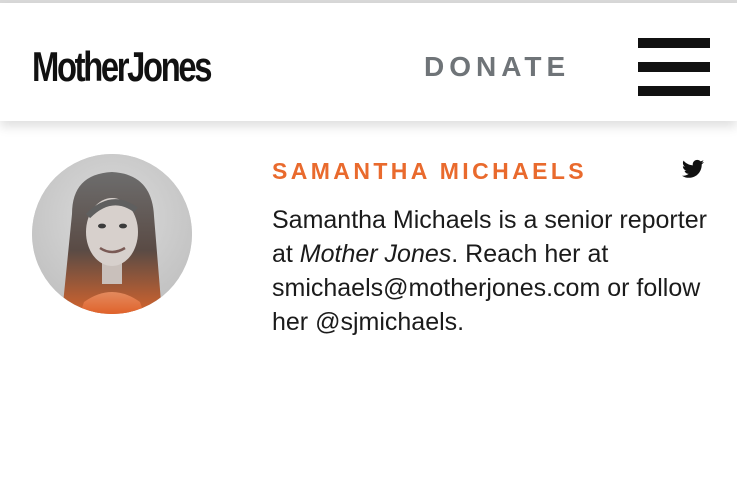 The width and height of the screenshot is (737, 478). Describe the element at coordinates (375, 254) in the screenshot. I see `publication-name: Mother Jones` at that location.